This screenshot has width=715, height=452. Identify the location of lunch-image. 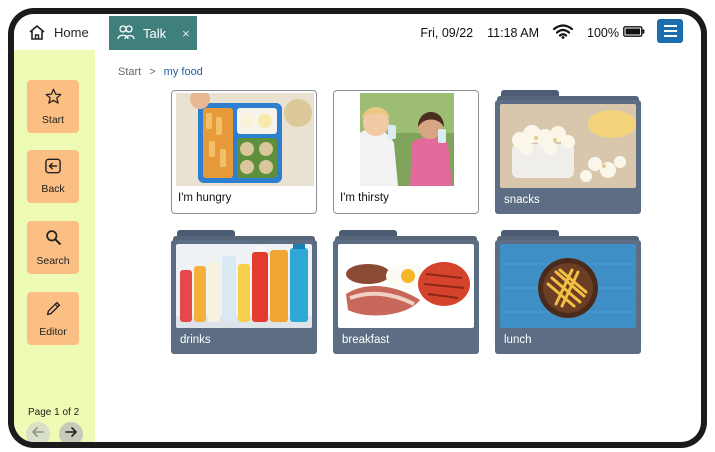
(568, 286).